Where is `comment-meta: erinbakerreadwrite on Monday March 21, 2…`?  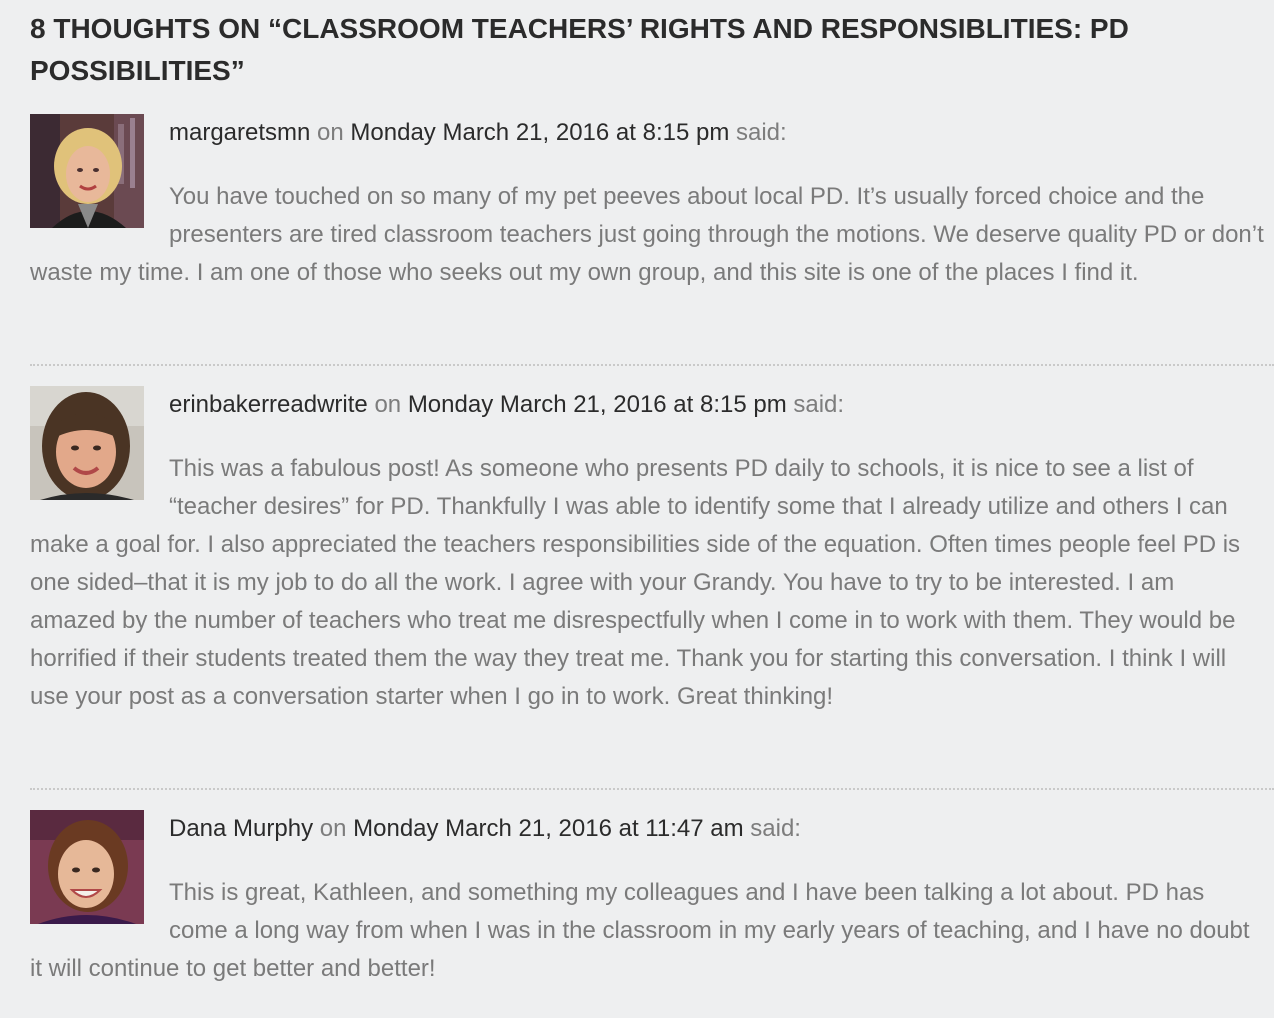
comment-meta: erinbakerreadwrite on Monday March 21, 2… is located at coordinates (648, 405).